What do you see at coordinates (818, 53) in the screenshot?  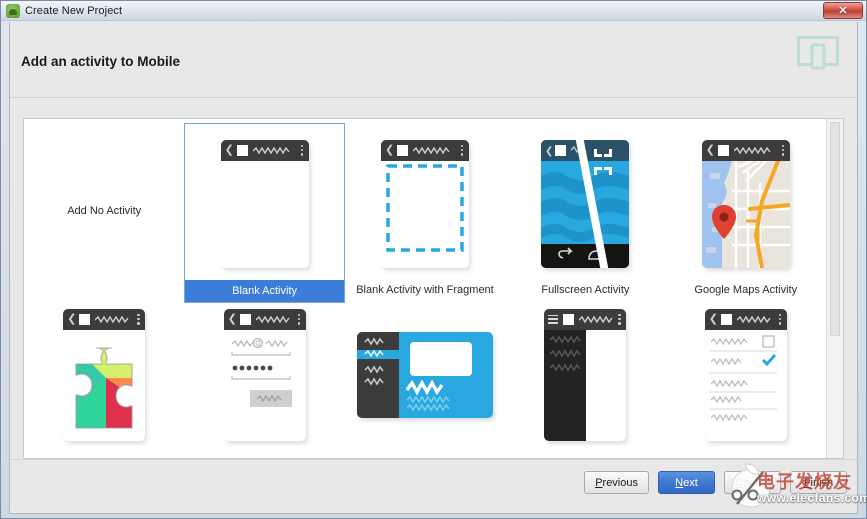 I see `mobile-device-outline-icon` at bounding box center [818, 53].